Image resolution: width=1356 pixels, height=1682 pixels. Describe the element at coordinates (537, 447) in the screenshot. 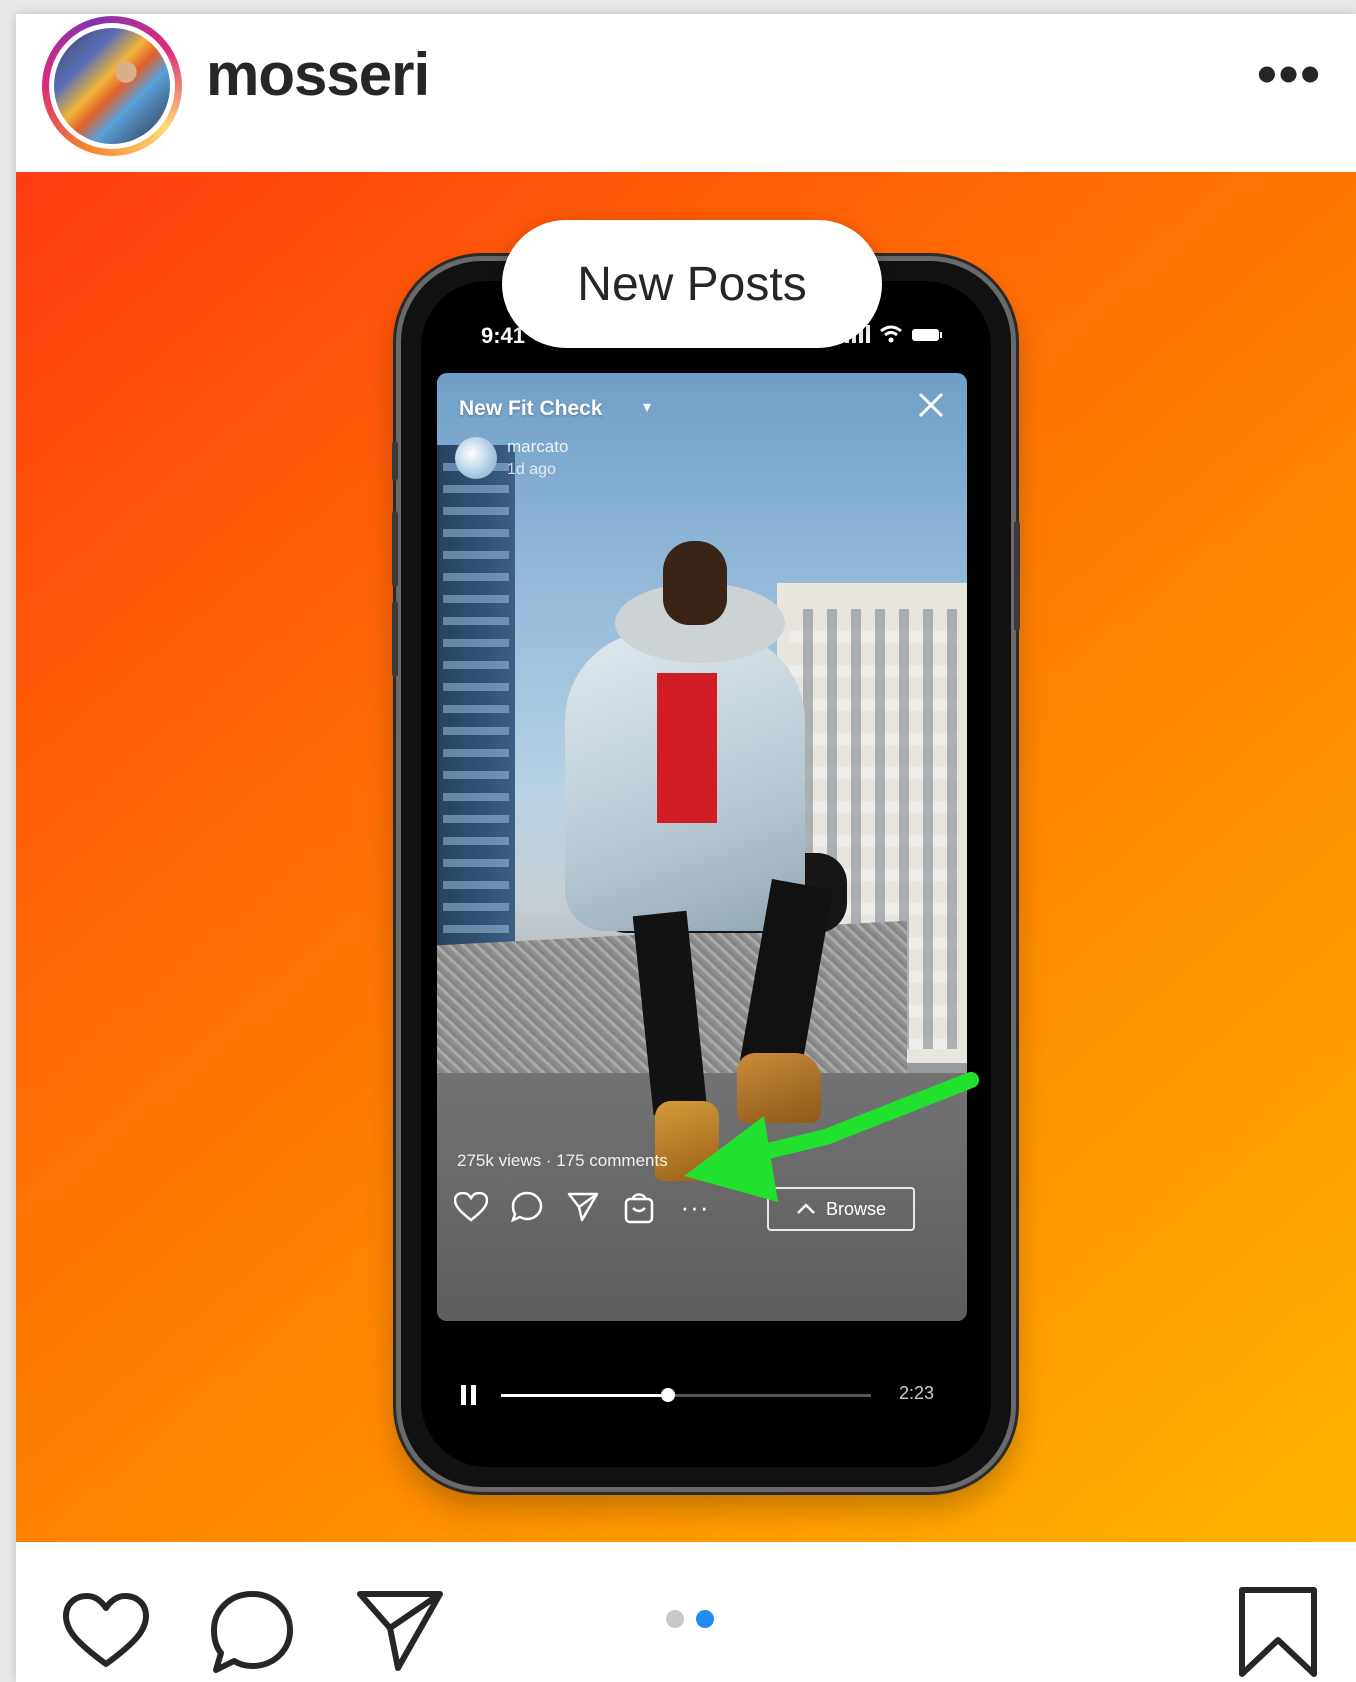

I see `story-username: marcato` at that location.